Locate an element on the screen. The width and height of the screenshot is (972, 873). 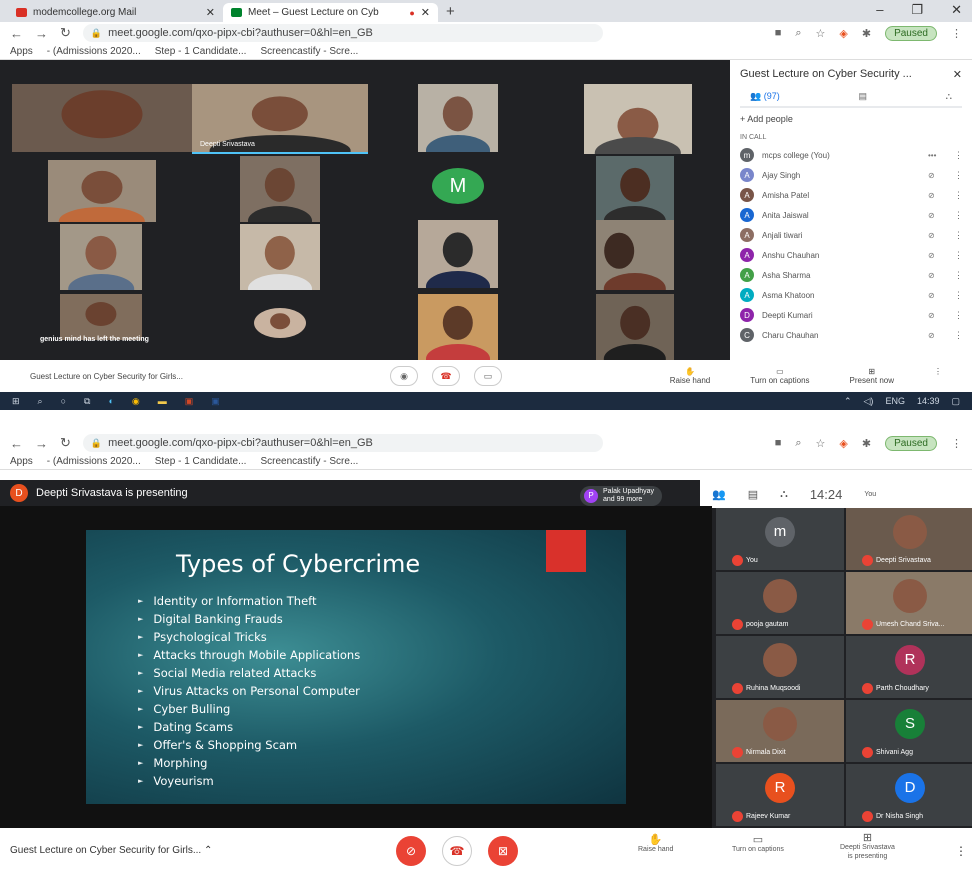
close-window-icon: ✕ is located at coordinates (956, 10).